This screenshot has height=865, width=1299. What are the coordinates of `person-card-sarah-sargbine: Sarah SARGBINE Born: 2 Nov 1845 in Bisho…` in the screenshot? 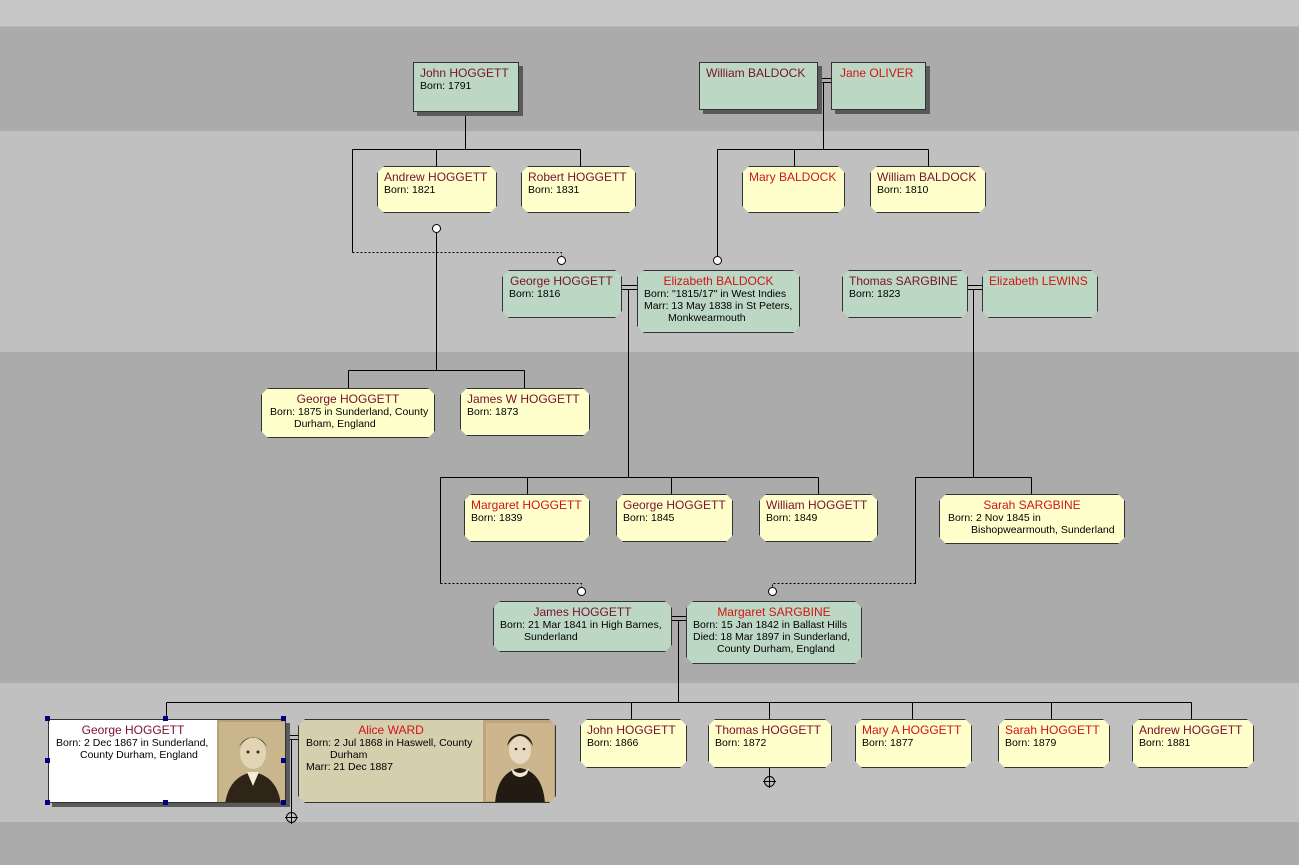 It's located at (1032, 519).